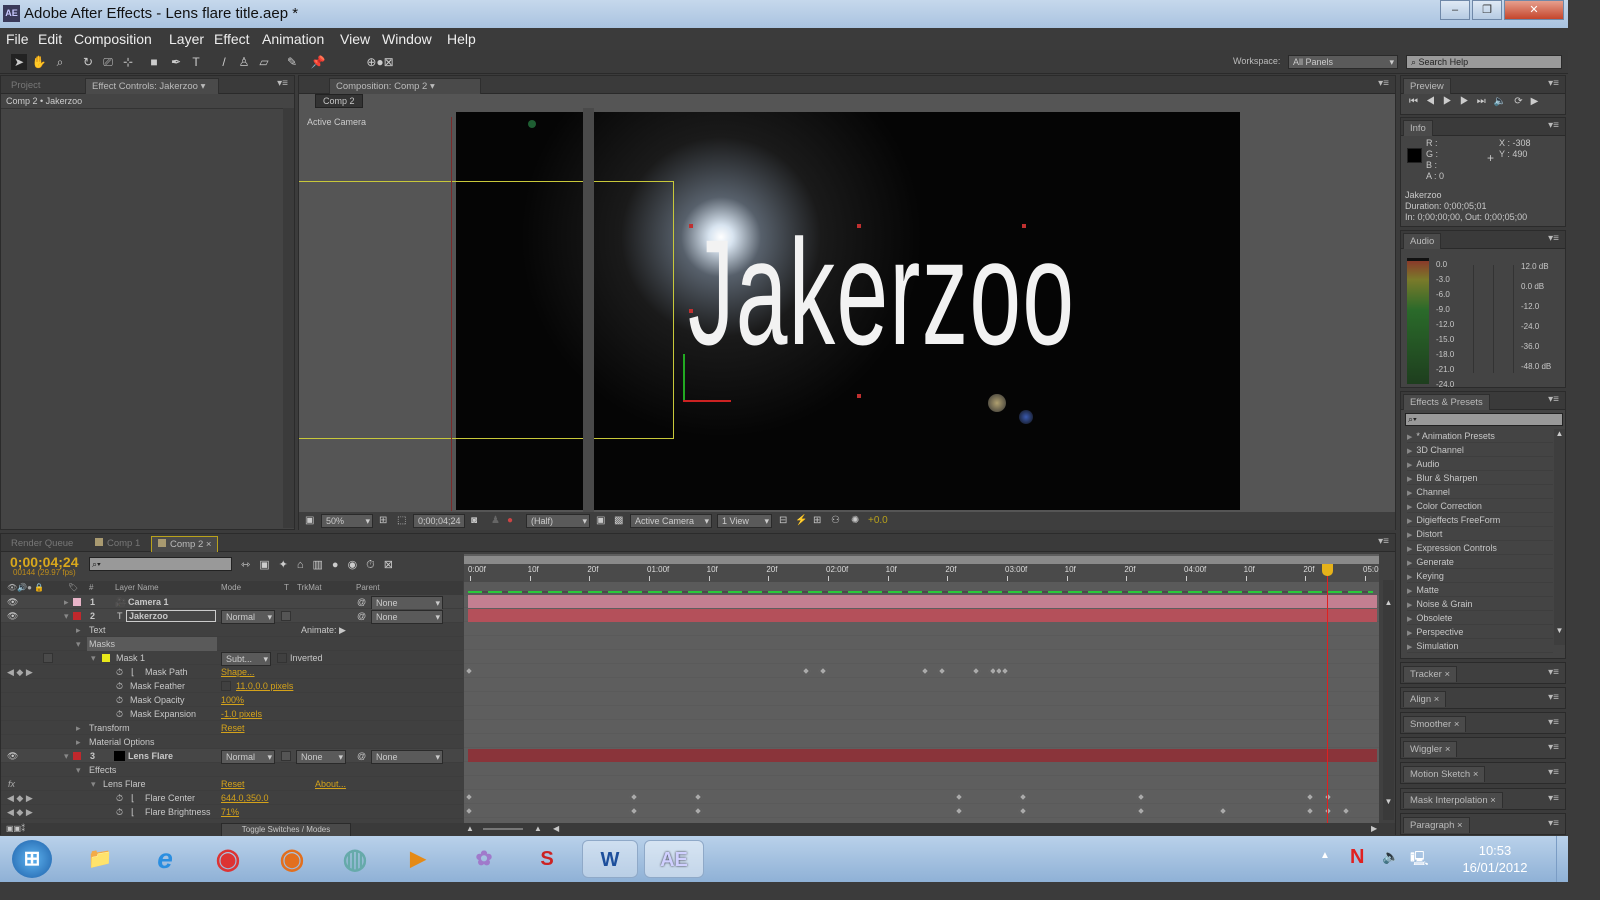 Image resolution: width=1600 pixels, height=900 pixels. I want to click on play-icon: ▶, so click(1451, 101).